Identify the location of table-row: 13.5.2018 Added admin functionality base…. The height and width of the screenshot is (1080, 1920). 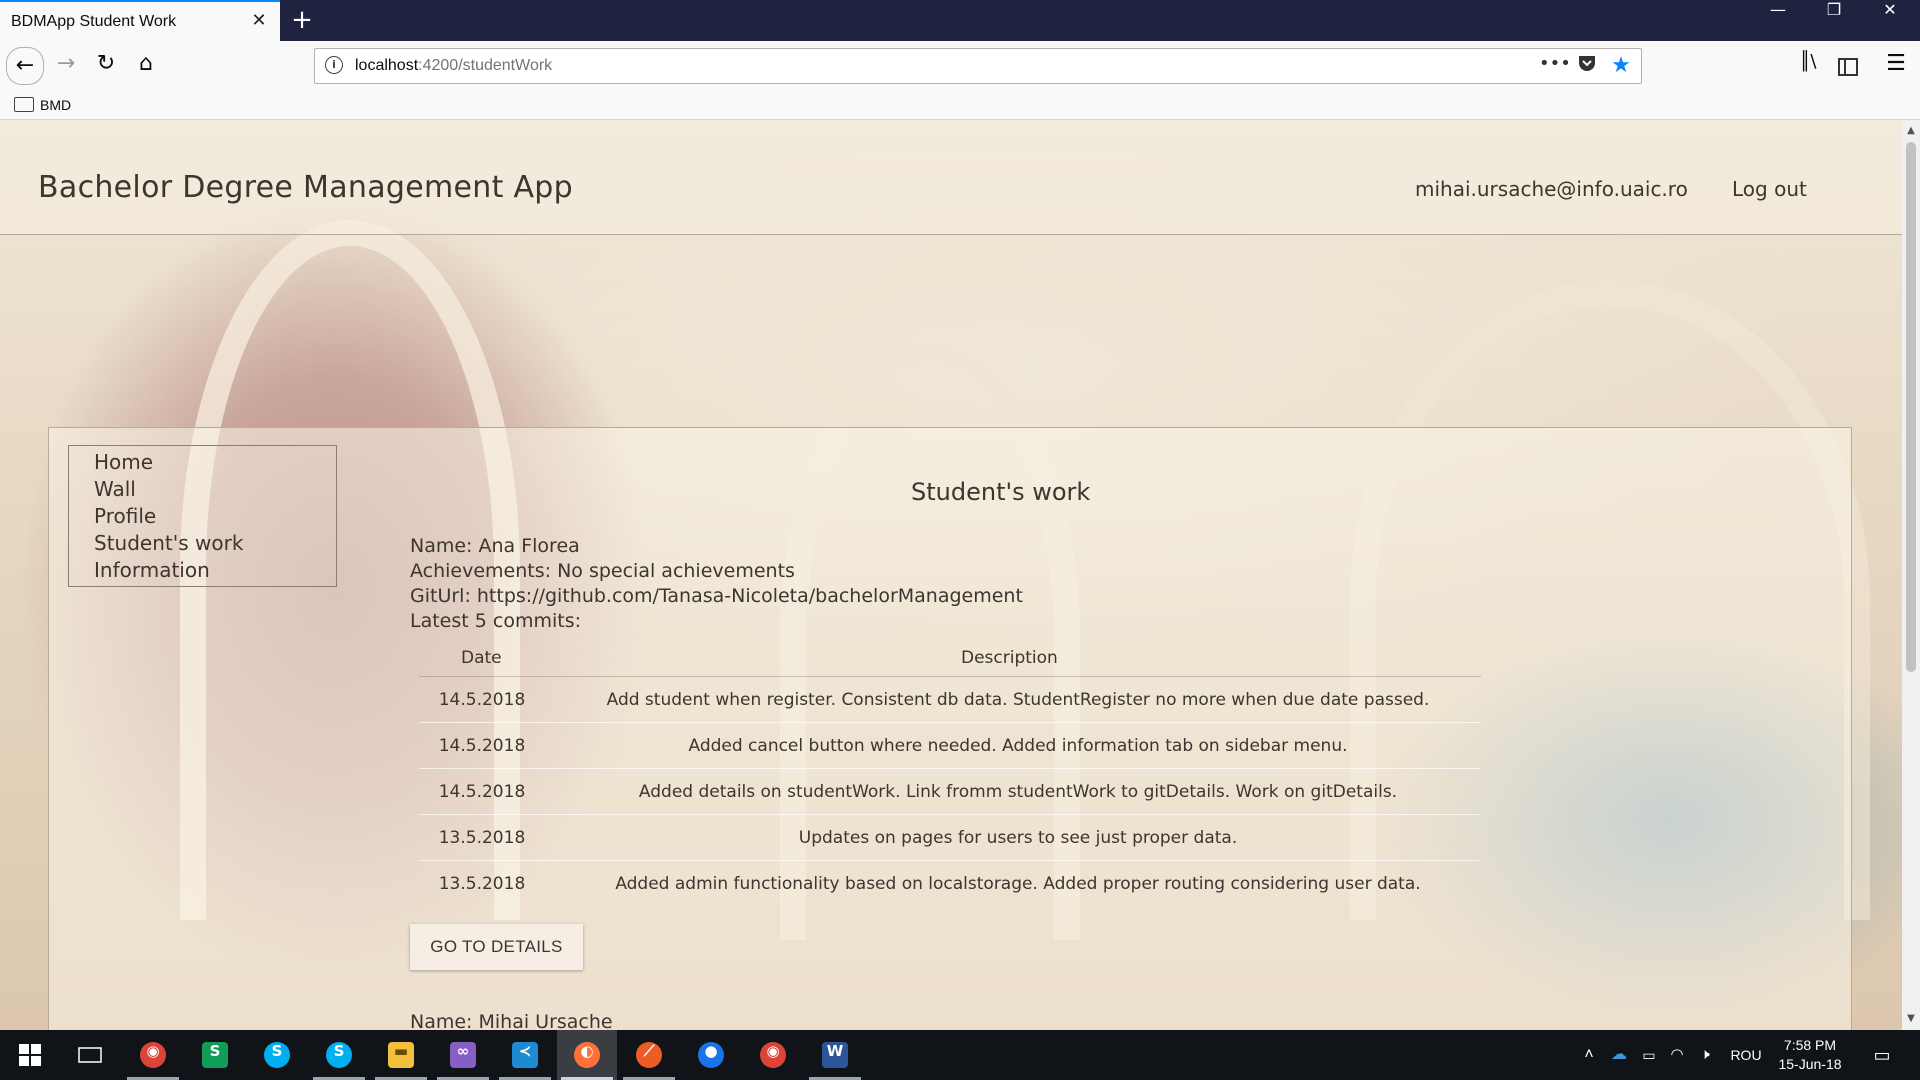
(950, 884).